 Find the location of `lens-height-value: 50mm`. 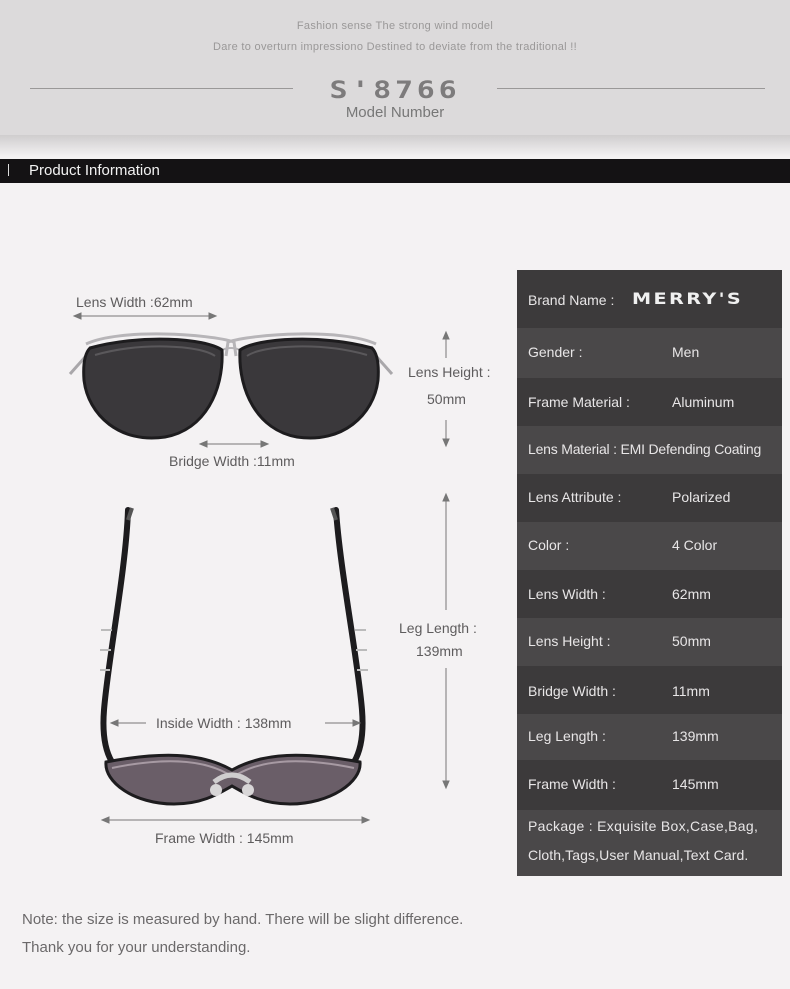

lens-height-value: 50mm is located at coordinates (446, 399).